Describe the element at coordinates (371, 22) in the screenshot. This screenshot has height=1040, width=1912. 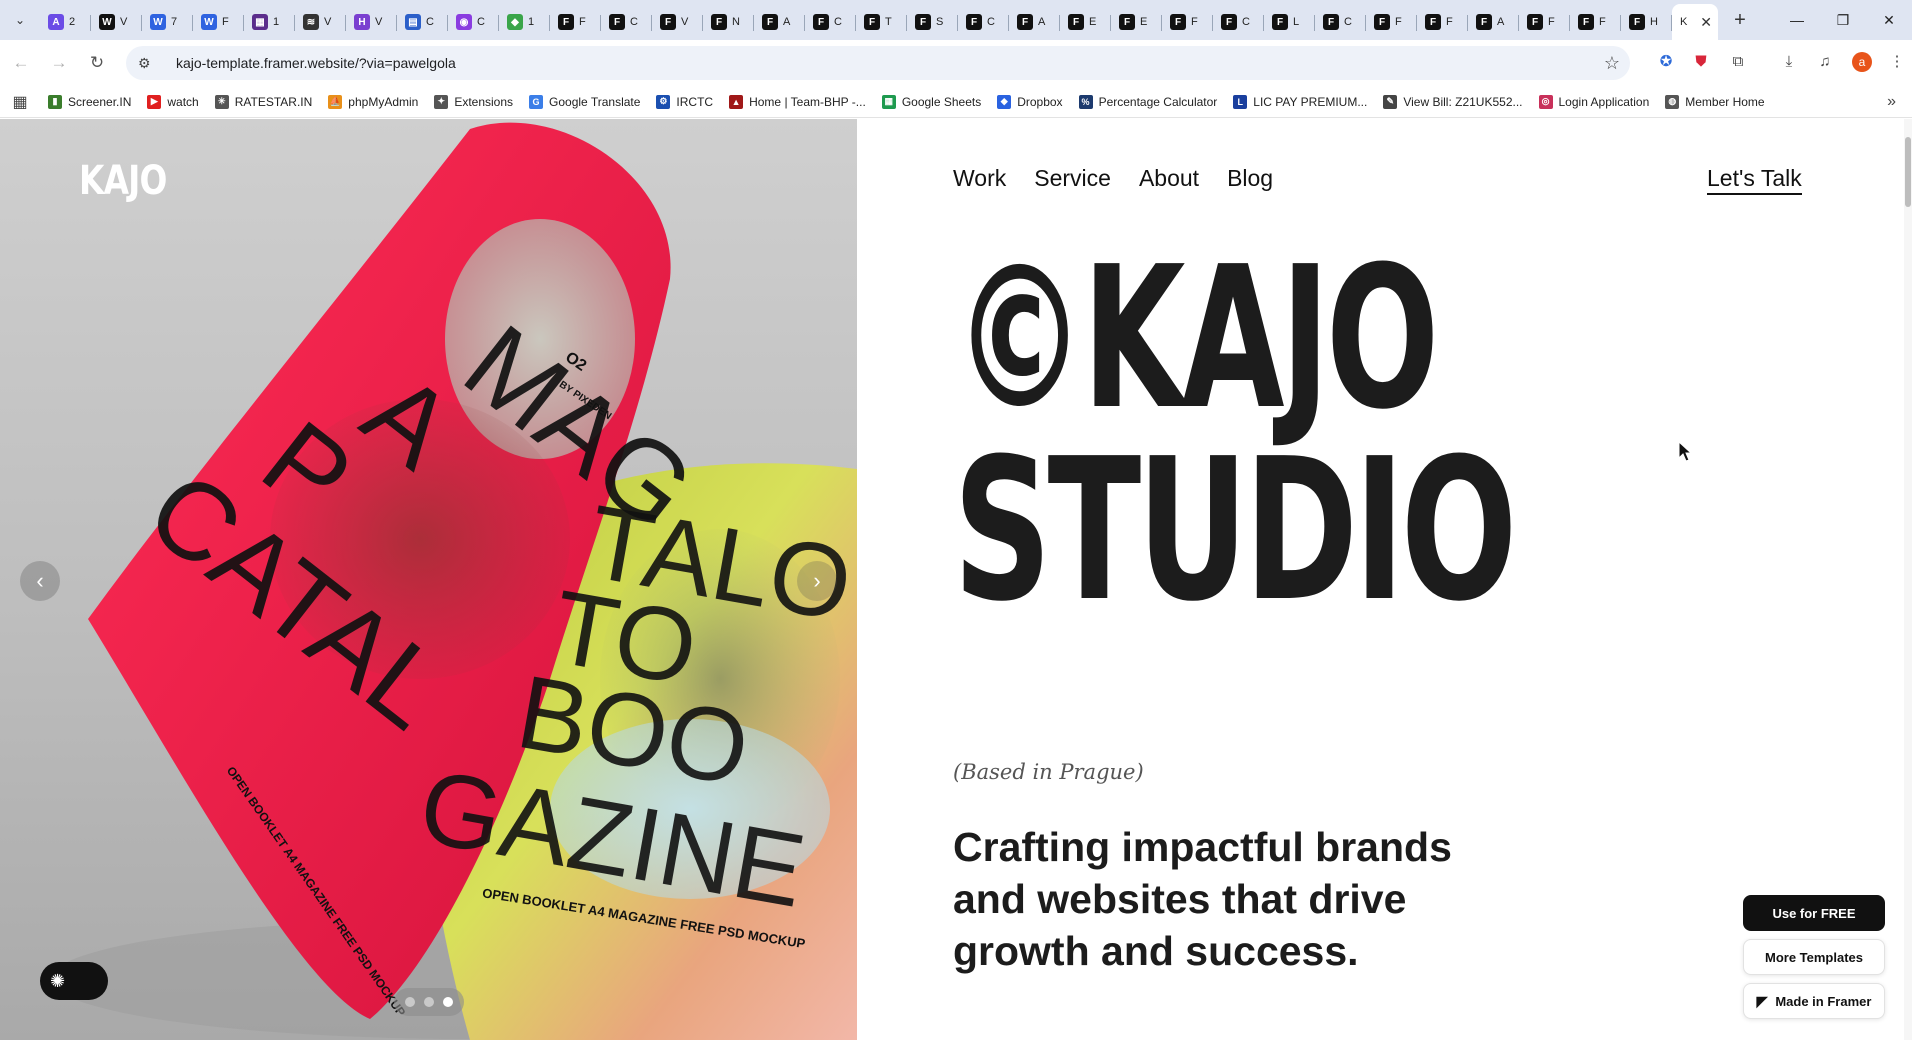
I see `browser-tab: HV` at that location.